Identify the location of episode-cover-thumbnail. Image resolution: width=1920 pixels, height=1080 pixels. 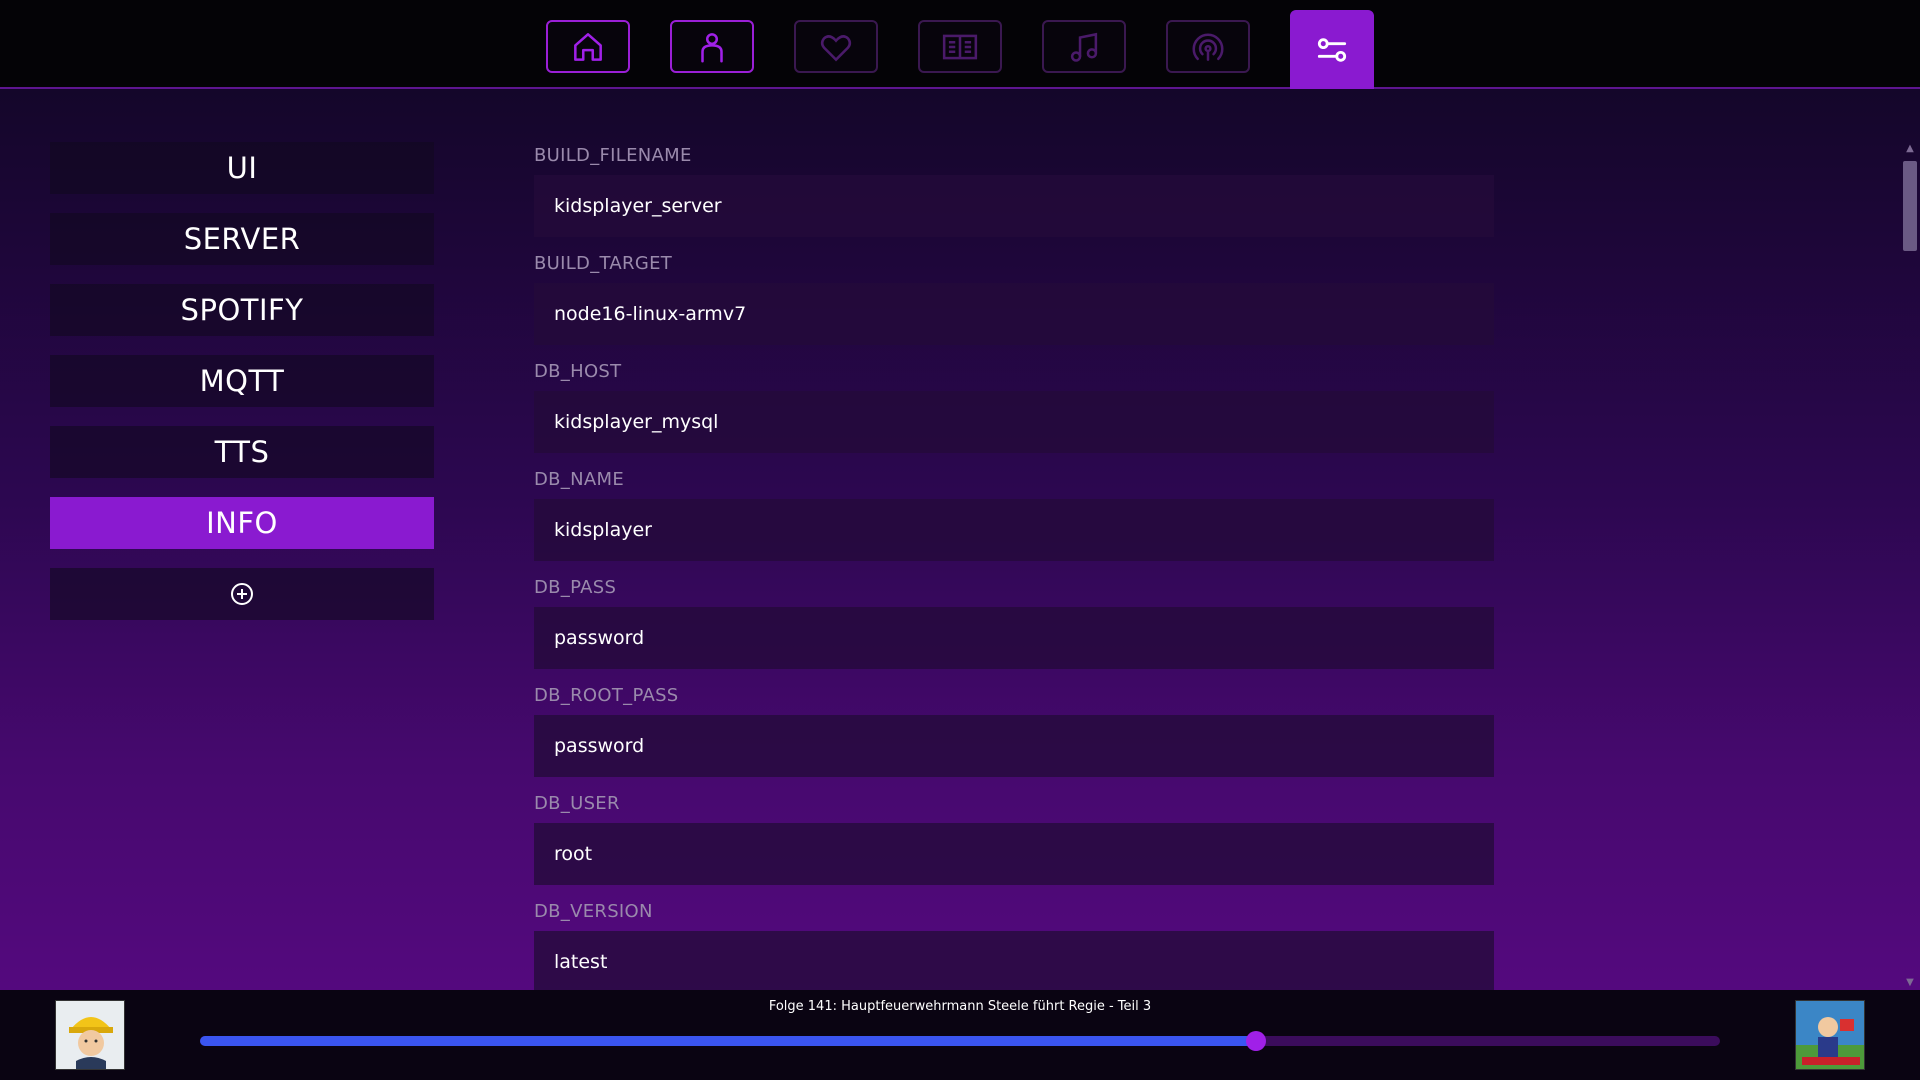
(90, 1035).